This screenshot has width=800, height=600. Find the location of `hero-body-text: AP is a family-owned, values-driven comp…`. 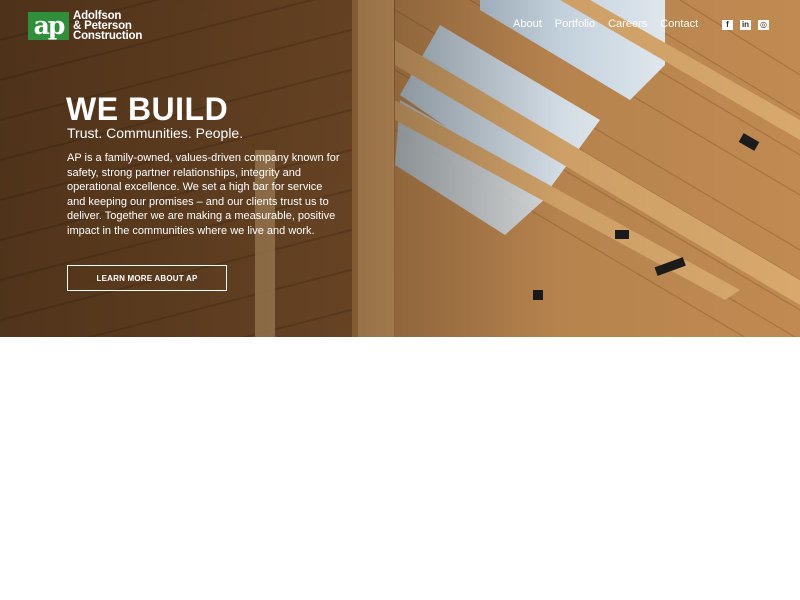

hero-body-text: AP is a family-owned, values-driven comp… is located at coordinates (203, 194).